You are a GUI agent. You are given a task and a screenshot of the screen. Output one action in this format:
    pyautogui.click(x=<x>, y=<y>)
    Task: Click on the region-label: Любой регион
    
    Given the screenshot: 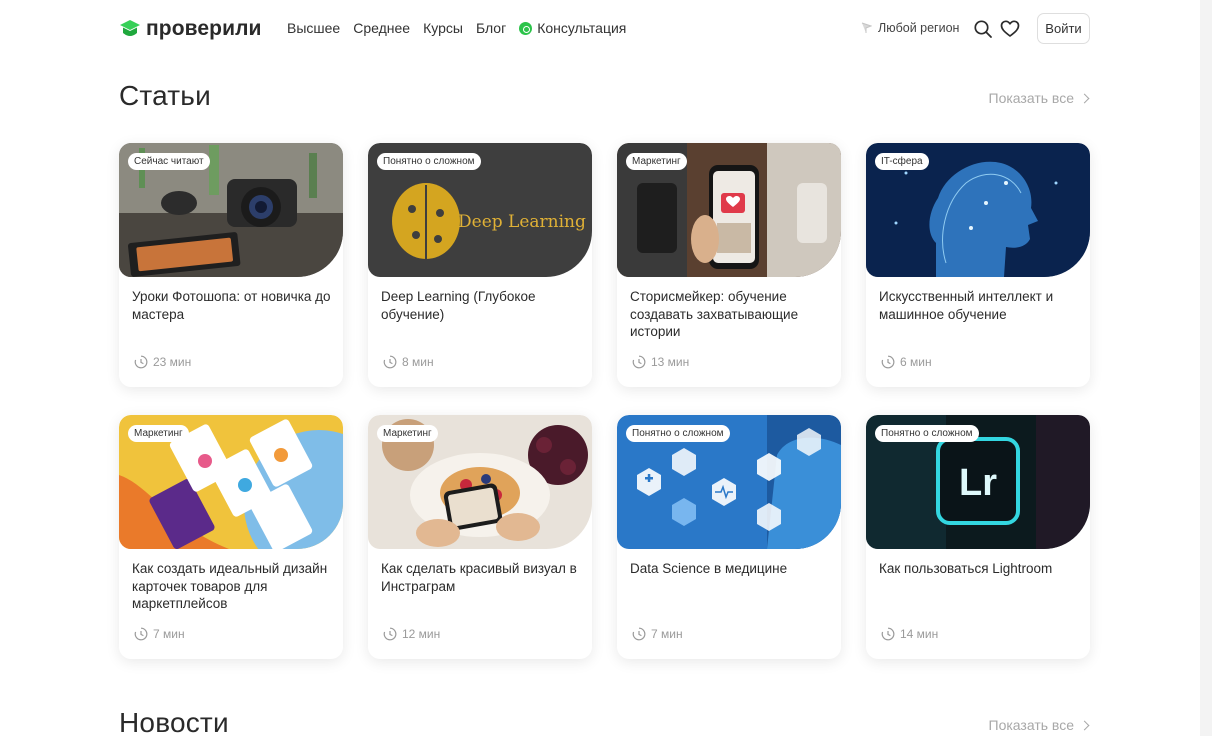 What is the action you would take?
    pyautogui.click(x=919, y=28)
    